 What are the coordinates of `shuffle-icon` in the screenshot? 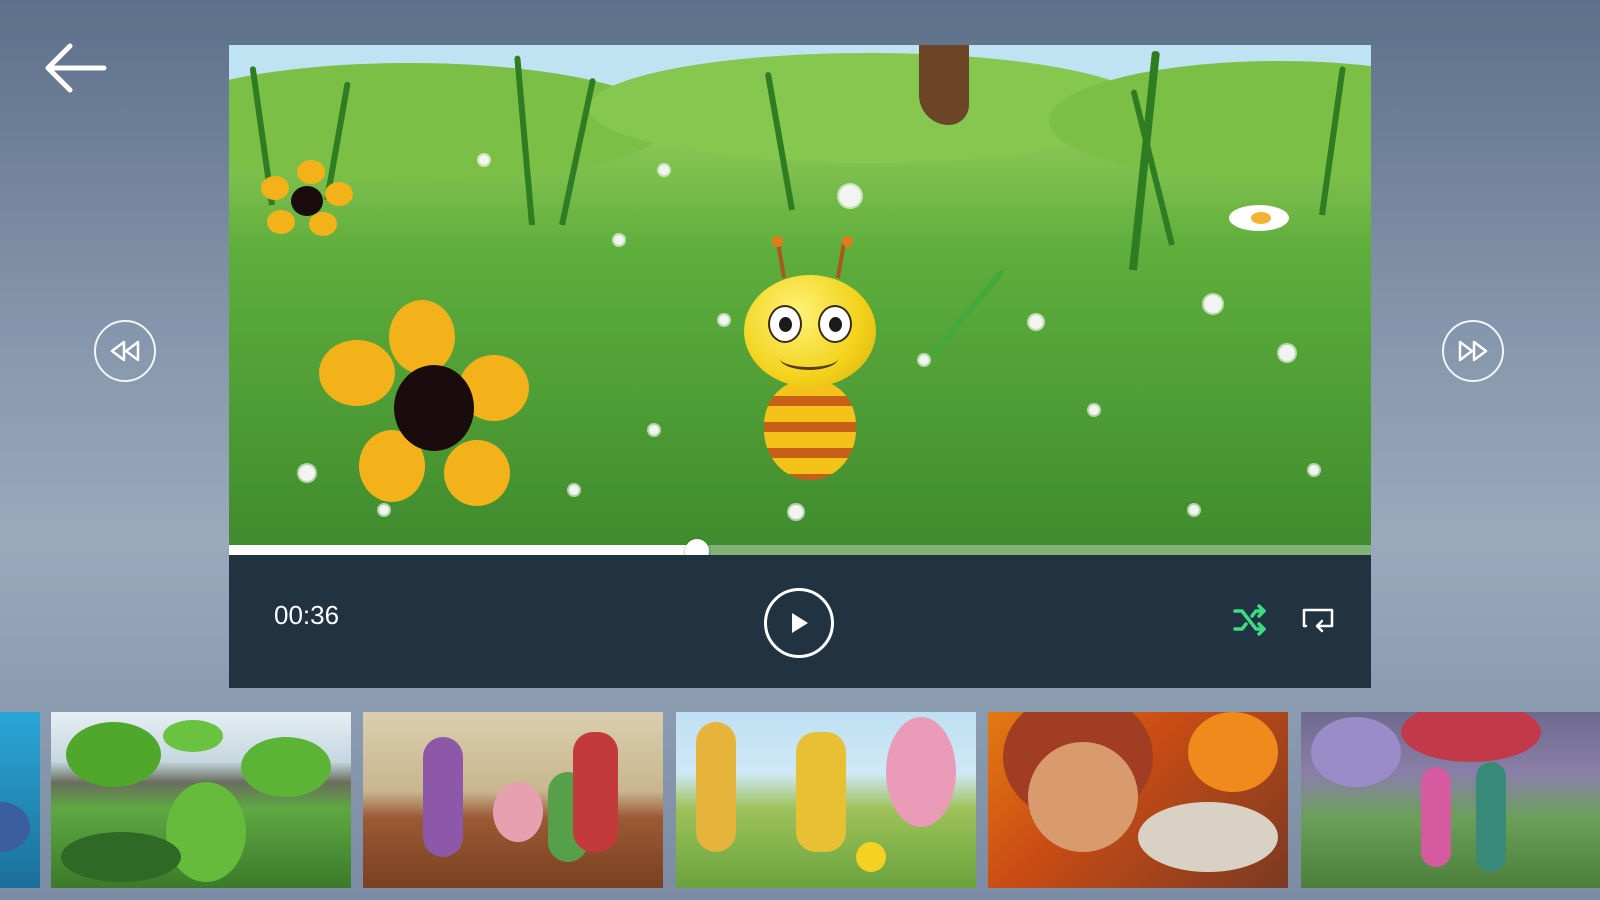 It's located at (1249, 620).